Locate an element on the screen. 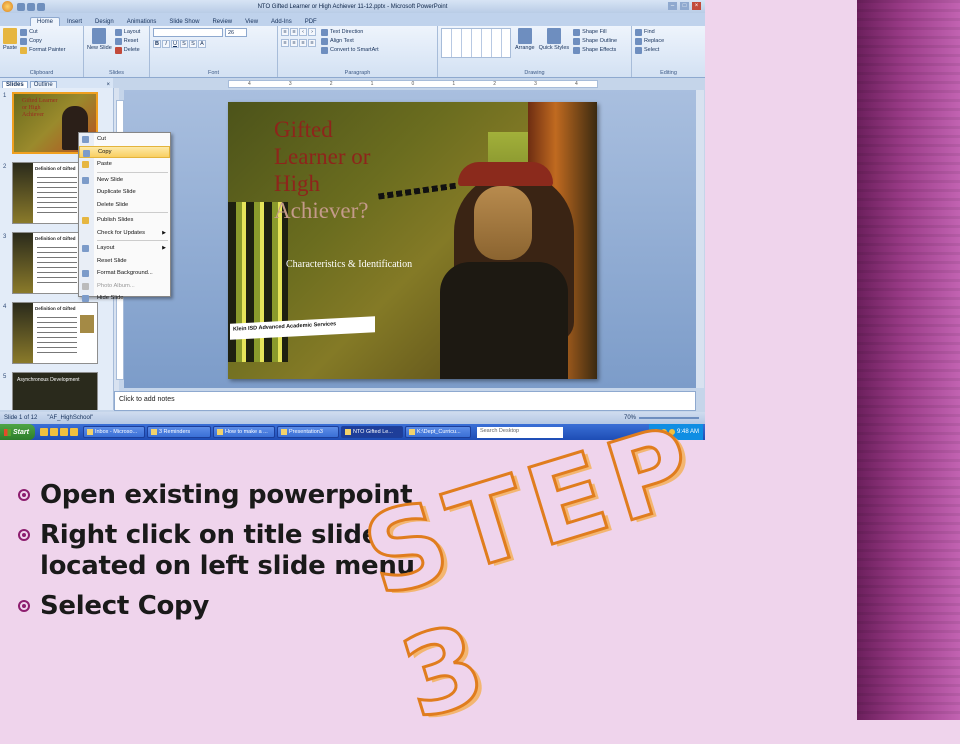 The width and height of the screenshot is (960, 744). font-label: Font is located at coordinates (213, 73).